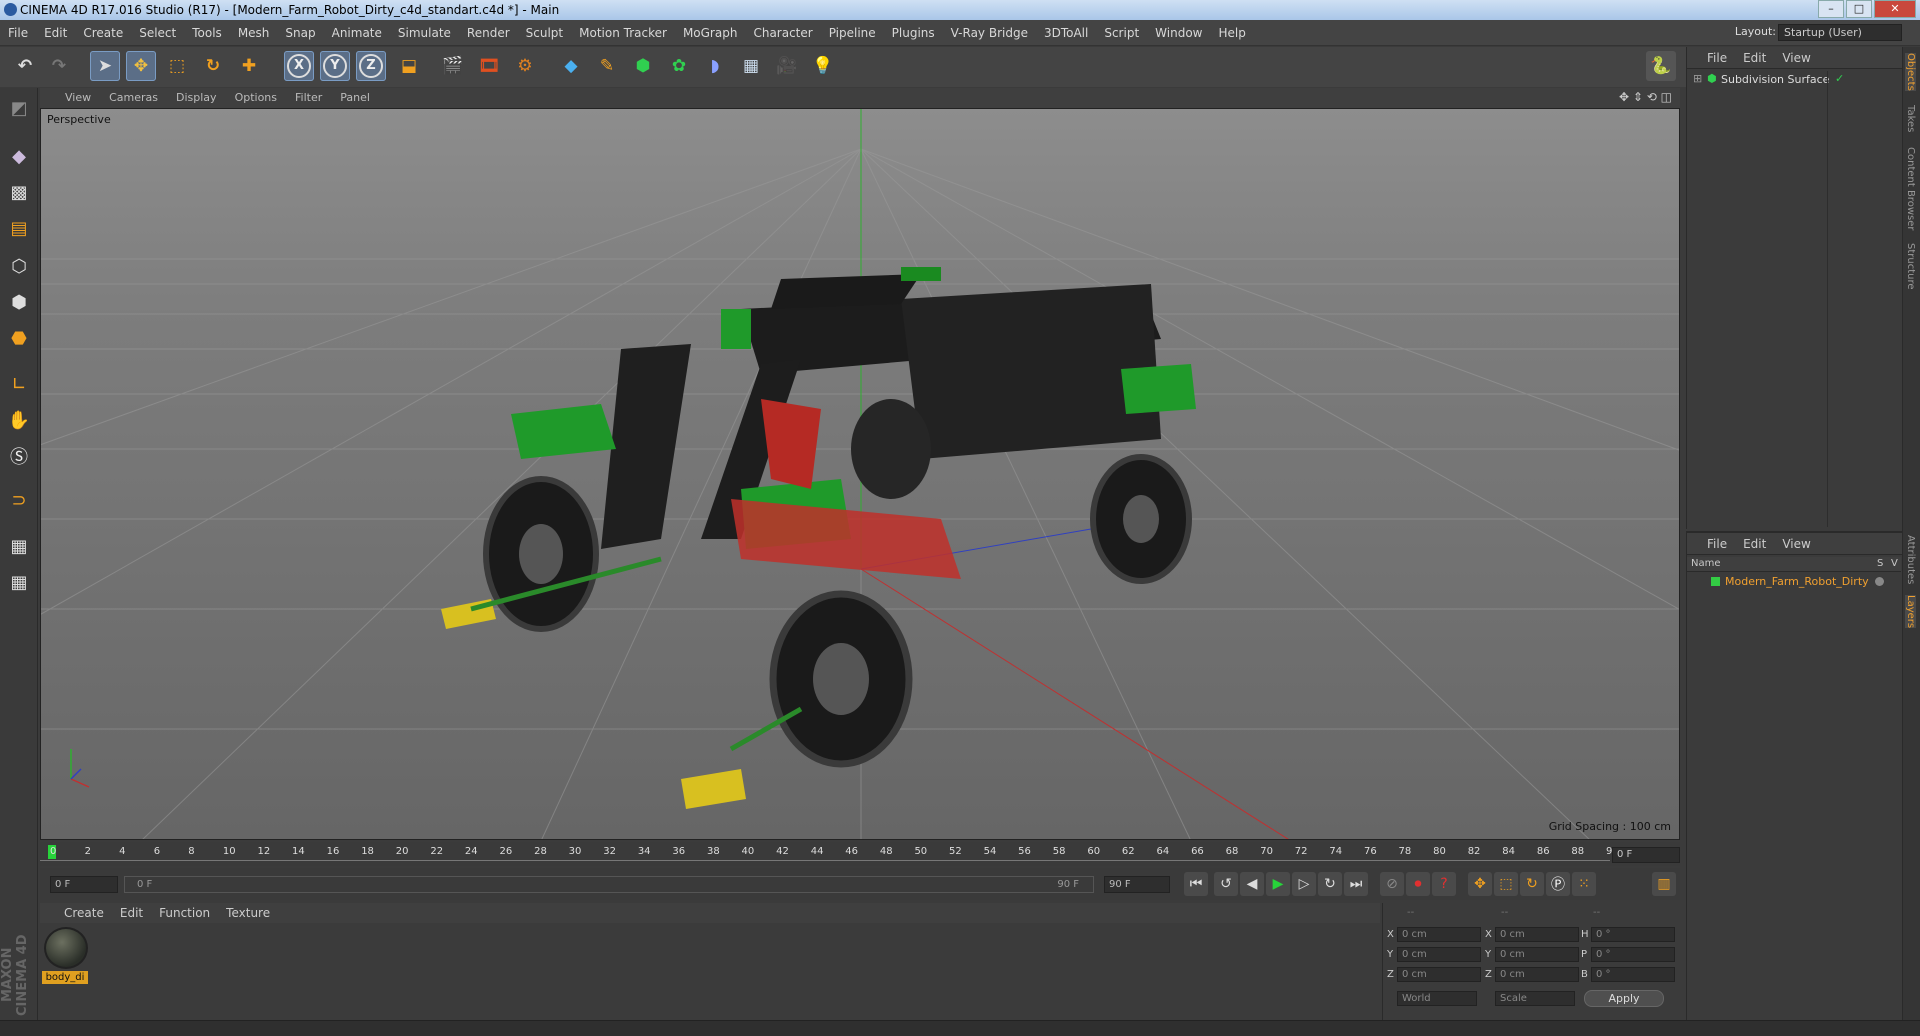 The height and width of the screenshot is (1036, 1920). I want to click on position-y-field: 0 cm, so click(1439, 954).